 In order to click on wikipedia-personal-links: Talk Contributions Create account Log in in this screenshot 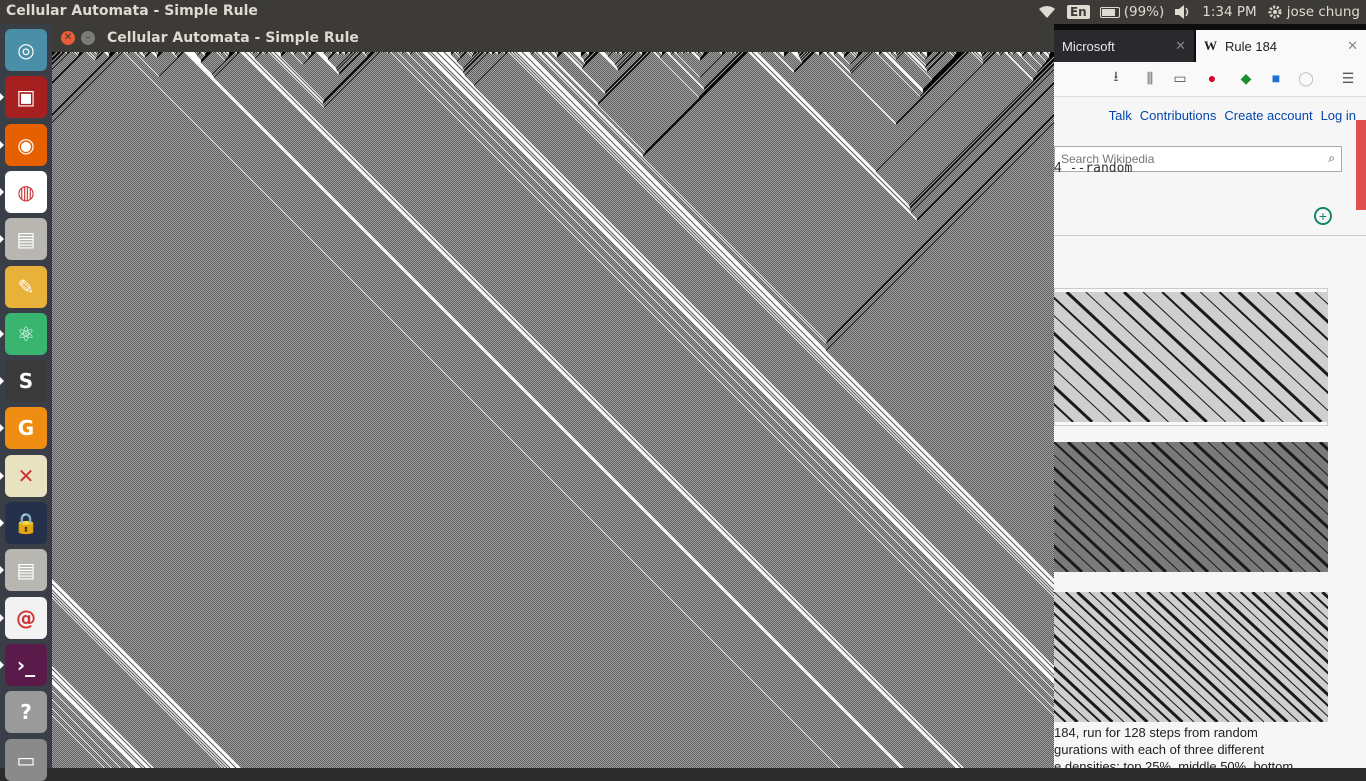, I will do `click(1232, 115)`.